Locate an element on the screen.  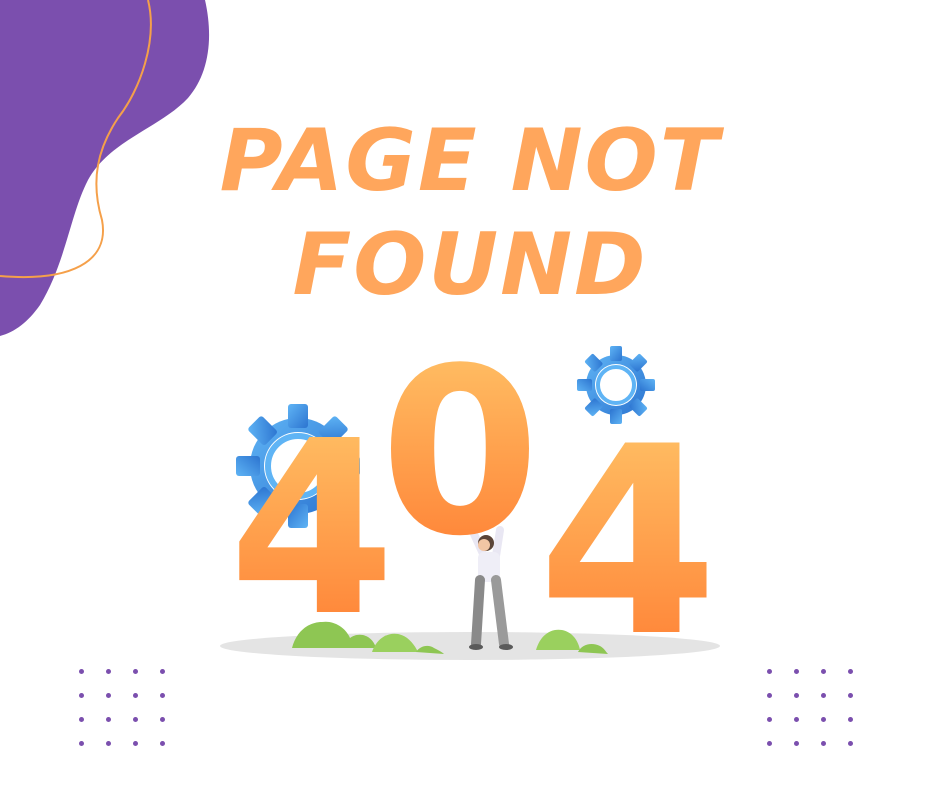
decorative-dots-right is located at coordinates (810, 707).